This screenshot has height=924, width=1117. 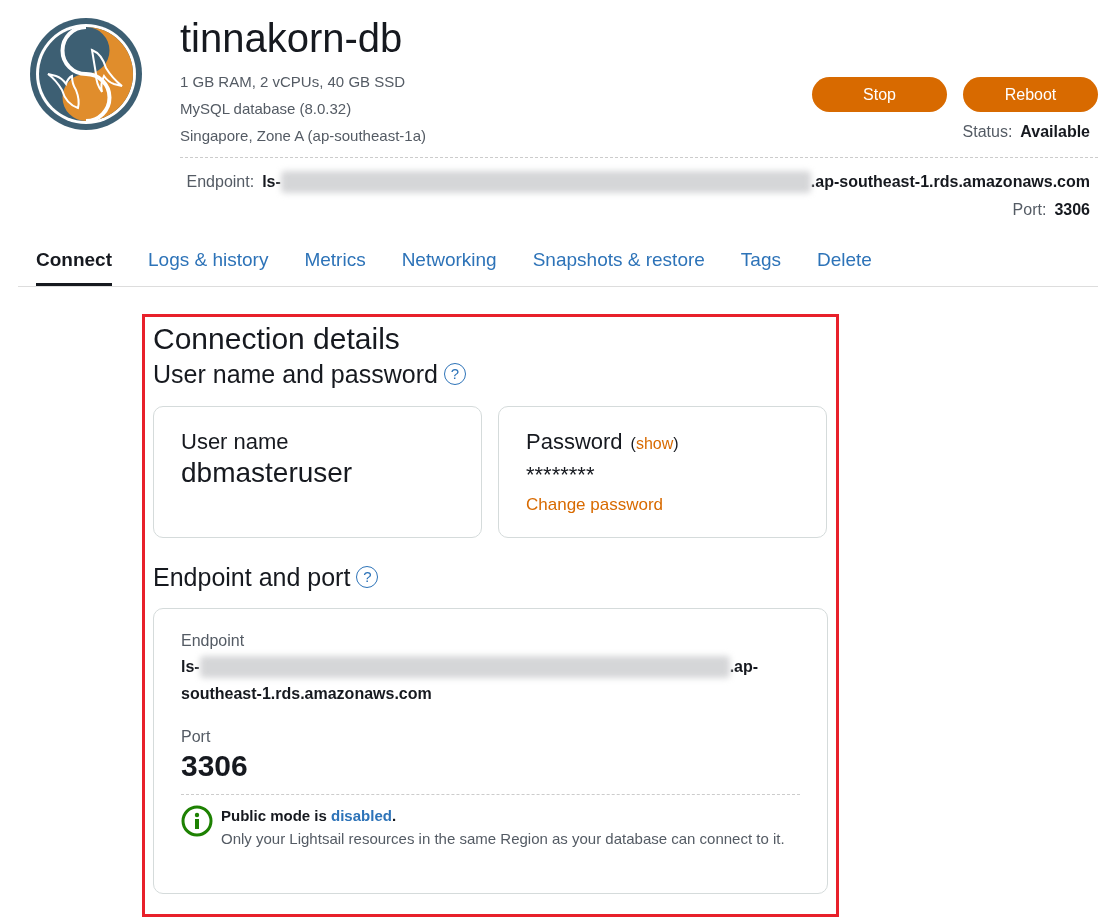 What do you see at coordinates (1029, 210) in the screenshot?
I see `port-label: Port:` at bounding box center [1029, 210].